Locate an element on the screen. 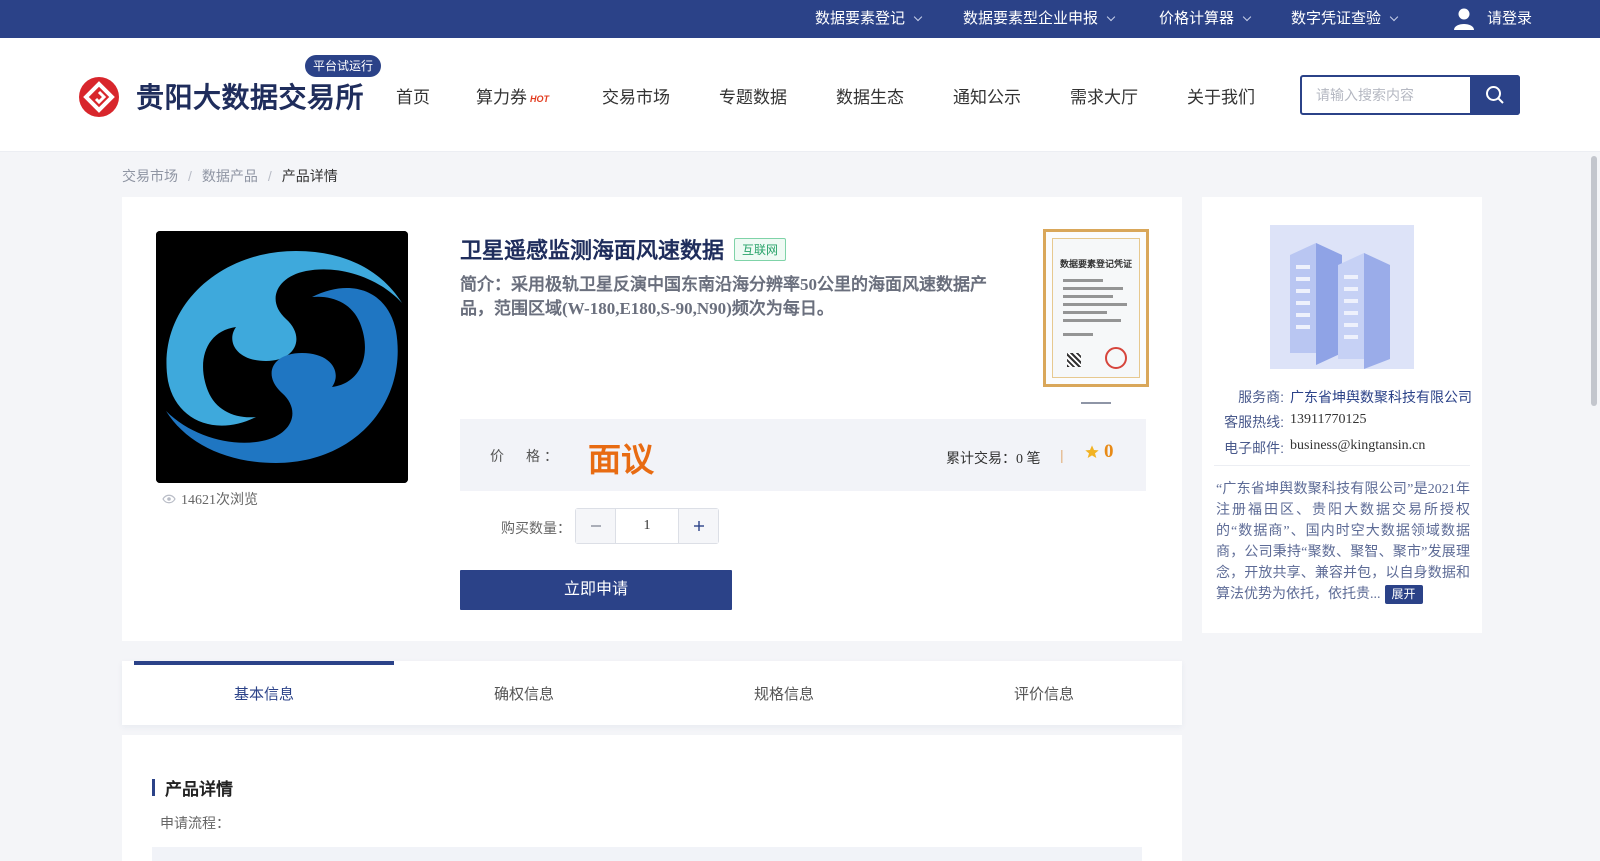 This screenshot has width=1600, height=861. nav-label: 算力券 is located at coordinates (501, 97).